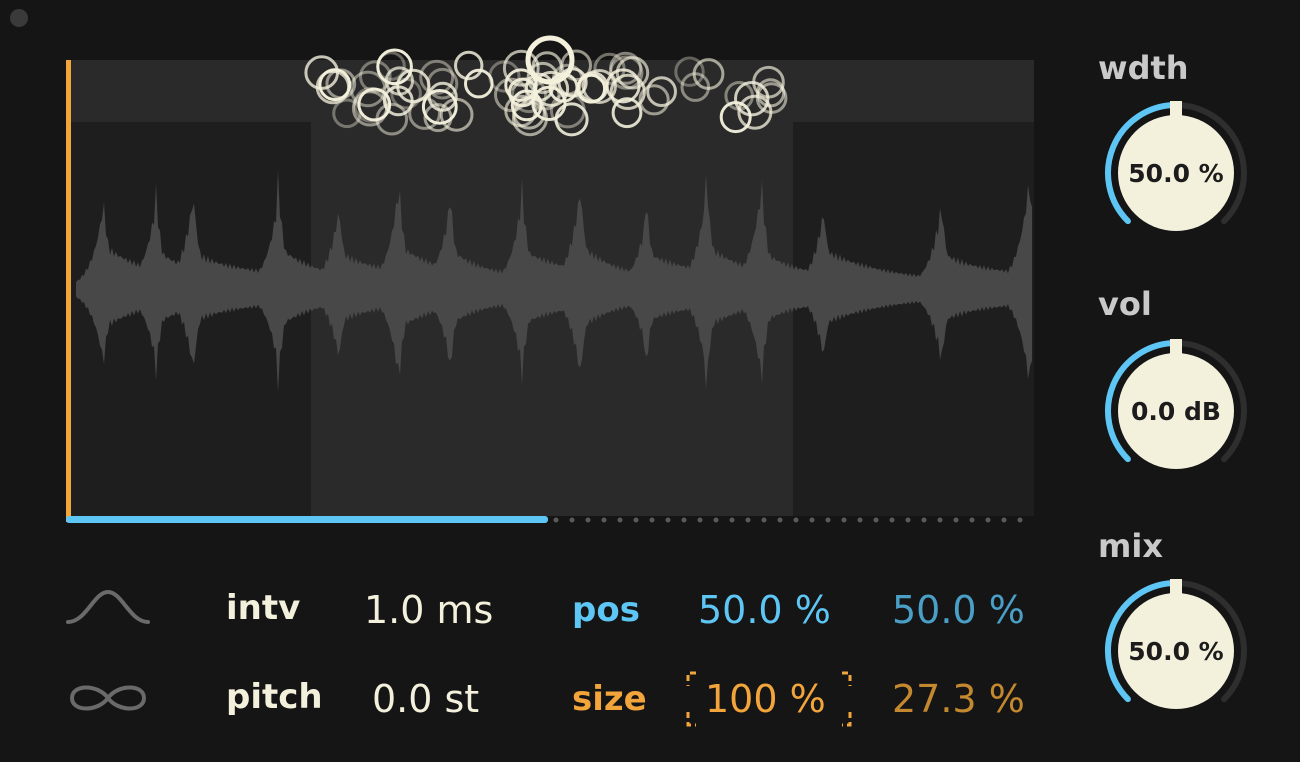  What do you see at coordinates (68, 291) in the screenshot?
I see `size-bar` at bounding box center [68, 291].